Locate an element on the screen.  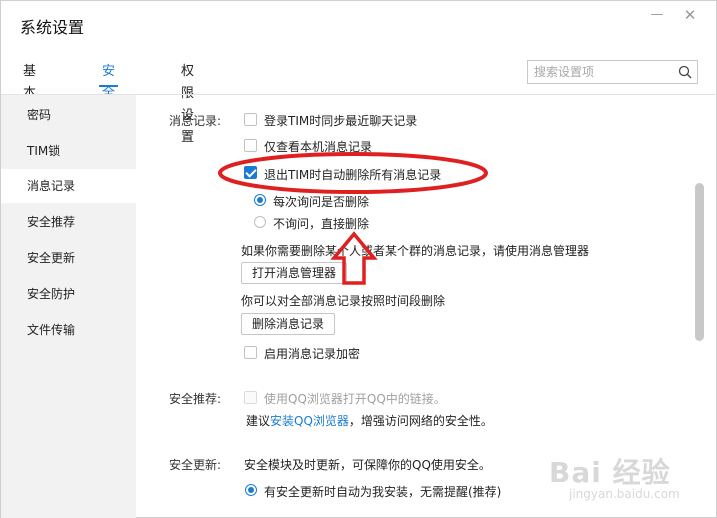
delete-message-records-button: 删除消息记录 is located at coordinates (288, 324).